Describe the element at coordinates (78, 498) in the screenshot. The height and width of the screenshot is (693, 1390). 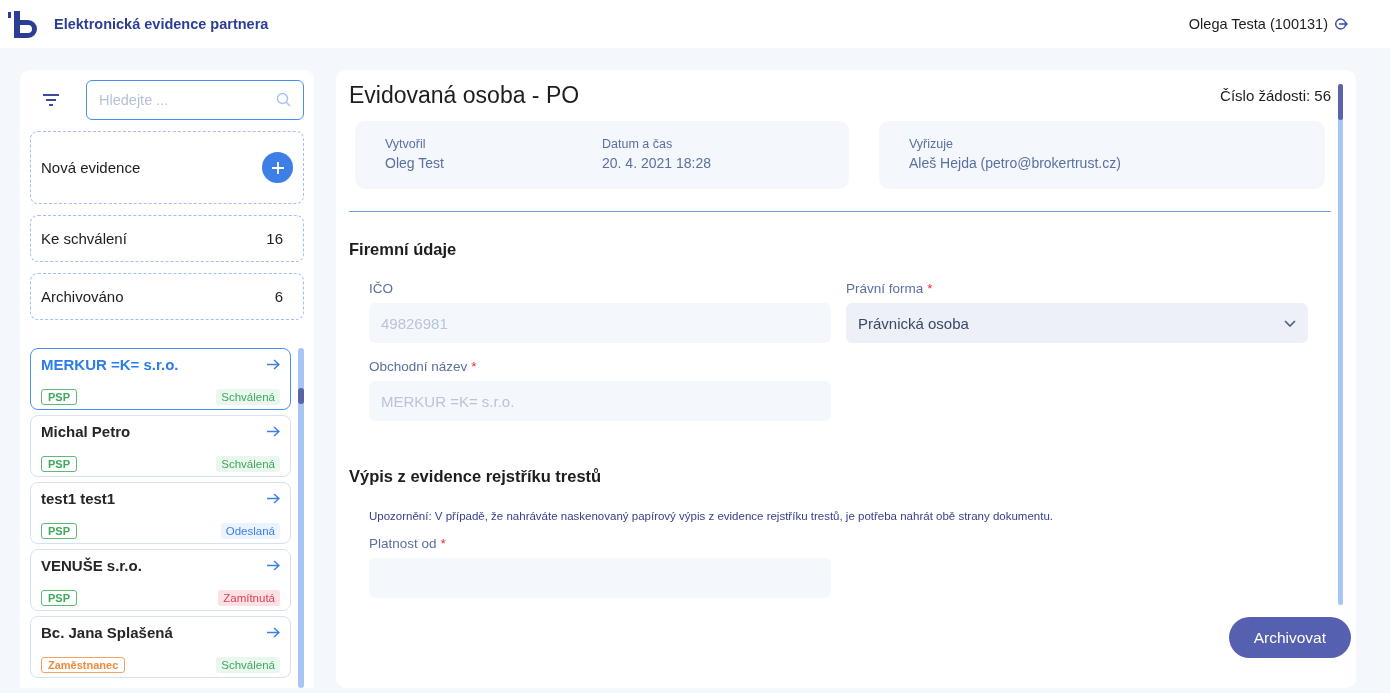
I see `partner-name: test1 test1` at that location.